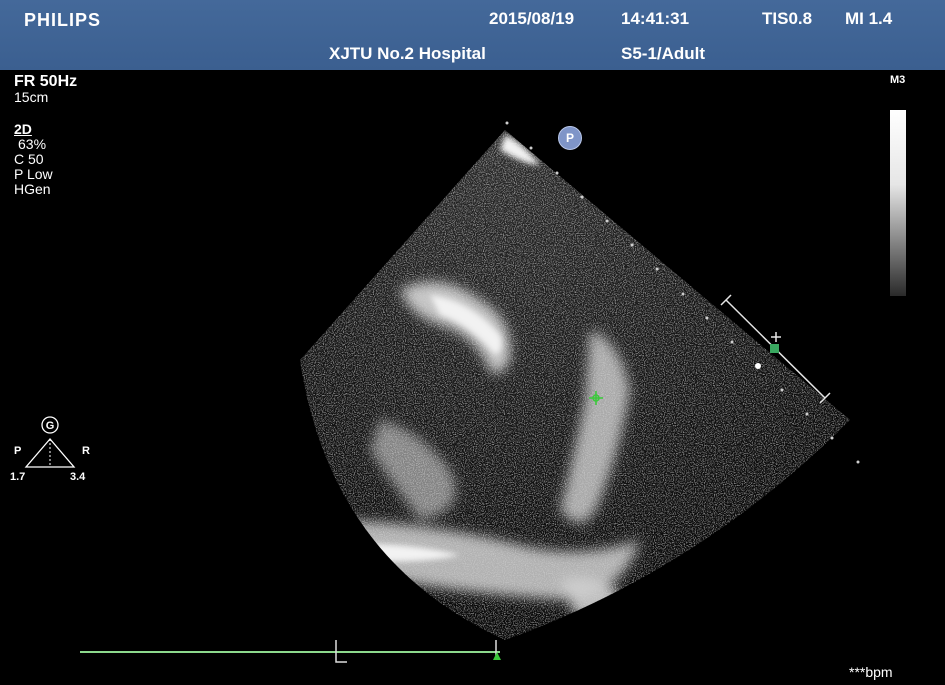 This screenshot has height=685, width=945. What do you see at coordinates (570, 138) in the screenshot?
I see `orientation-marker-icon: P` at bounding box center [570, 138].